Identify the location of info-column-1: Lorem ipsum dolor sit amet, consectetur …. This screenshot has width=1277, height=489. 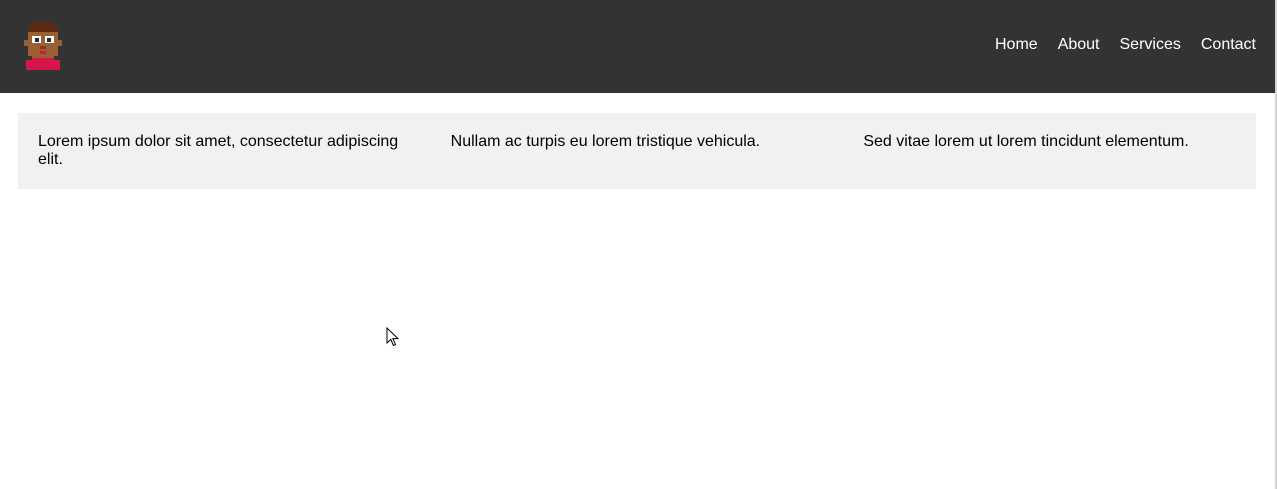
(218, 150).